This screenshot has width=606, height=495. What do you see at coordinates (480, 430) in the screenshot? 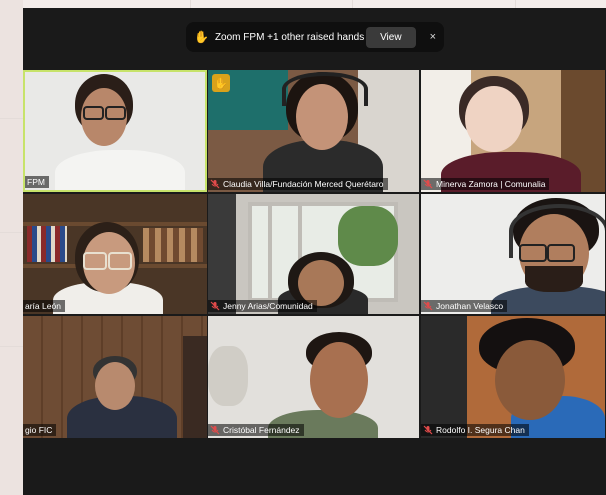
I see `participant-name: Rodolfo I. Segura Chan` at bounding box center [480, 430].